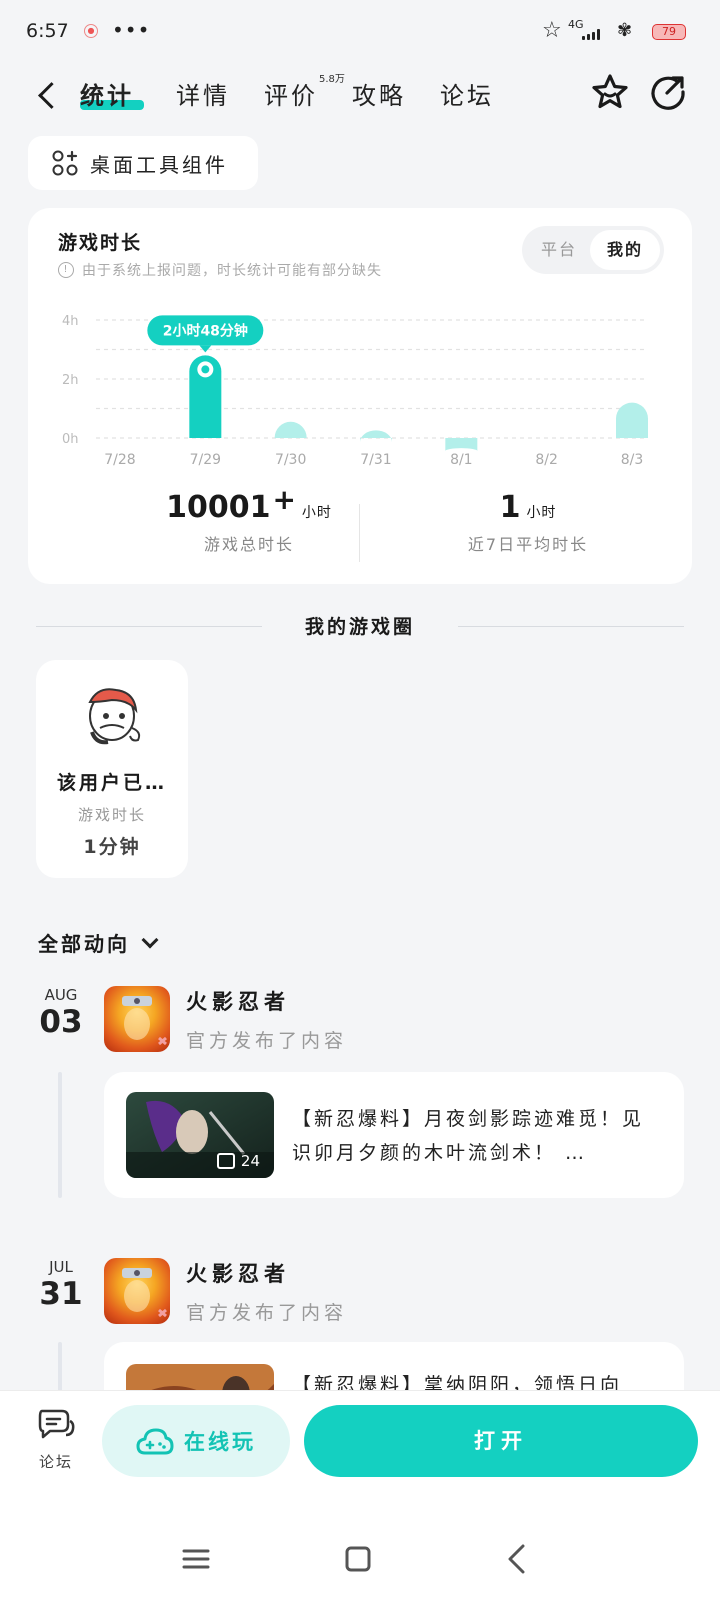 The width and height of the screenshot is (720, 1601). I want to click on widgets-icon, so click(65, 163).